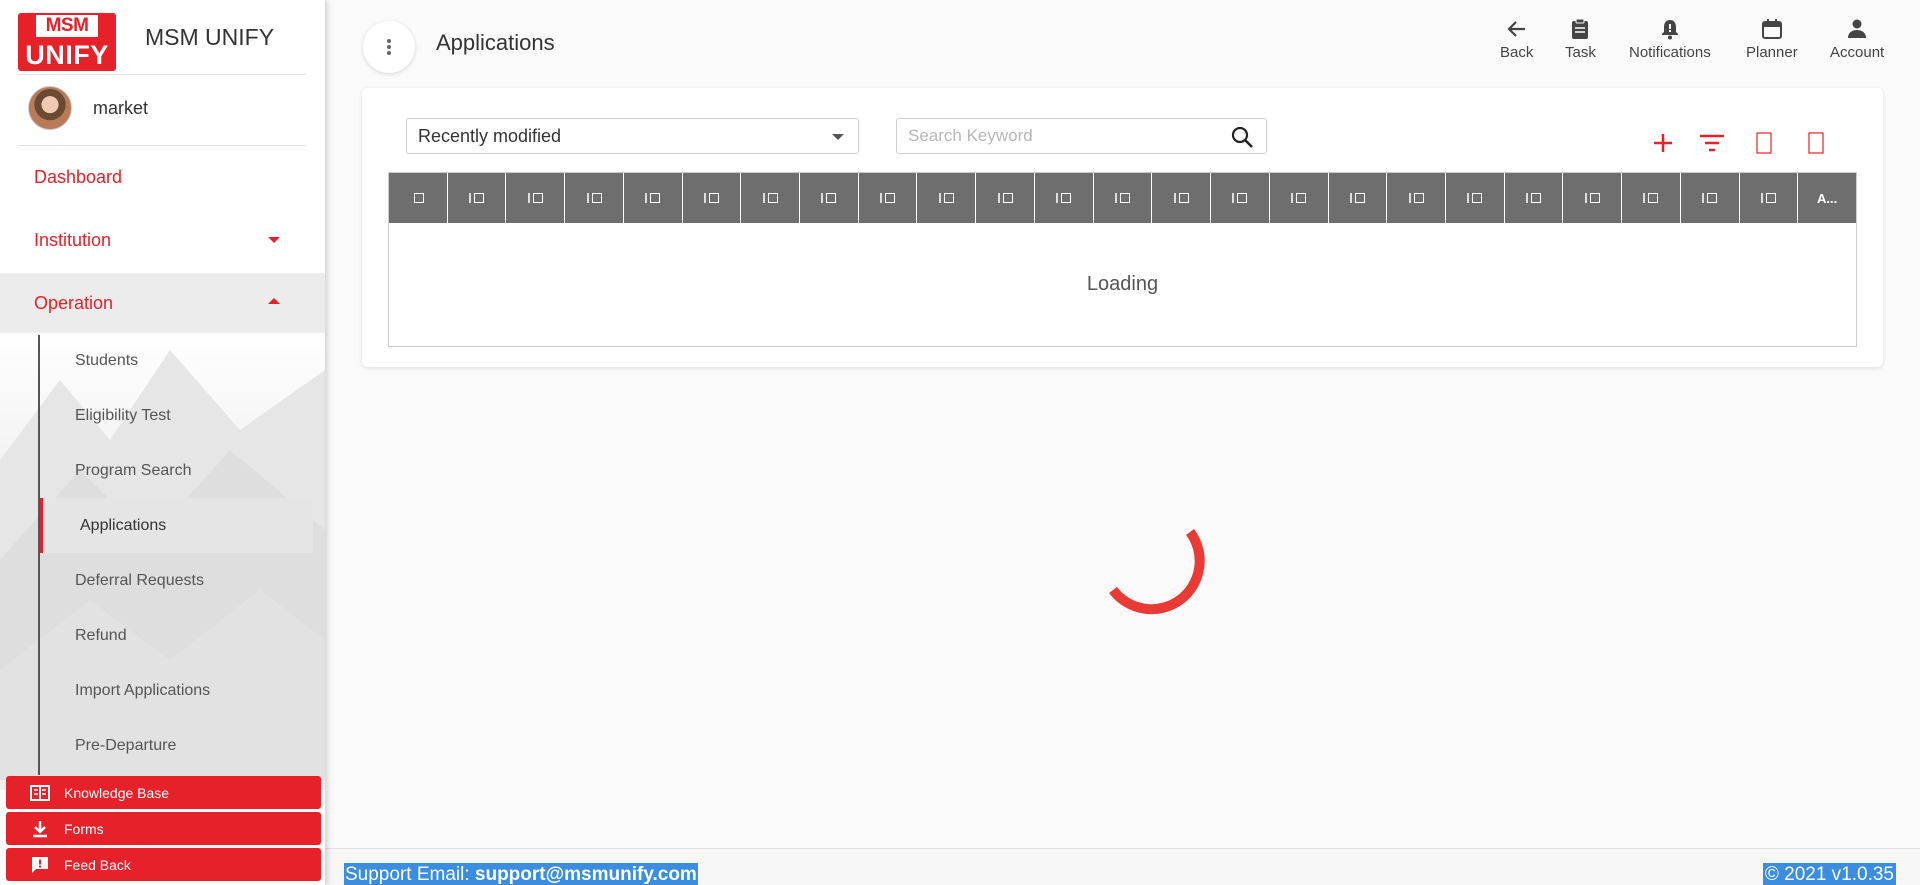  What do you see at coordinates (67, 26) in the screenshot?
I see `logo-text-top: MSM` at bounding box center [67, 26].